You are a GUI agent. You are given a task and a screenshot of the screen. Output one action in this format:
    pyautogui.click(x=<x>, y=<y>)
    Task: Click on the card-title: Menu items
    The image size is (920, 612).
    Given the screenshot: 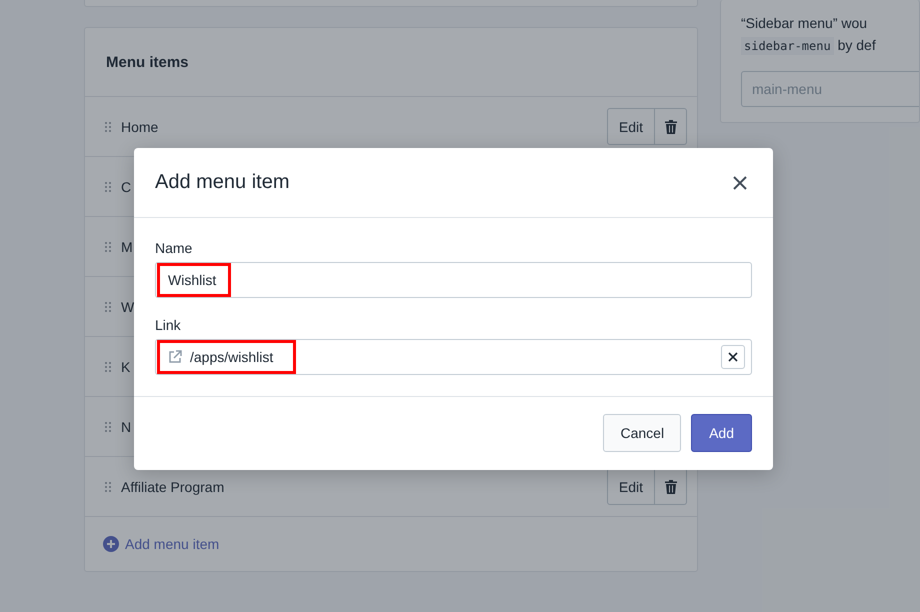 What is the action you would take?
    pyautogui.click(x=147, y=62)
    